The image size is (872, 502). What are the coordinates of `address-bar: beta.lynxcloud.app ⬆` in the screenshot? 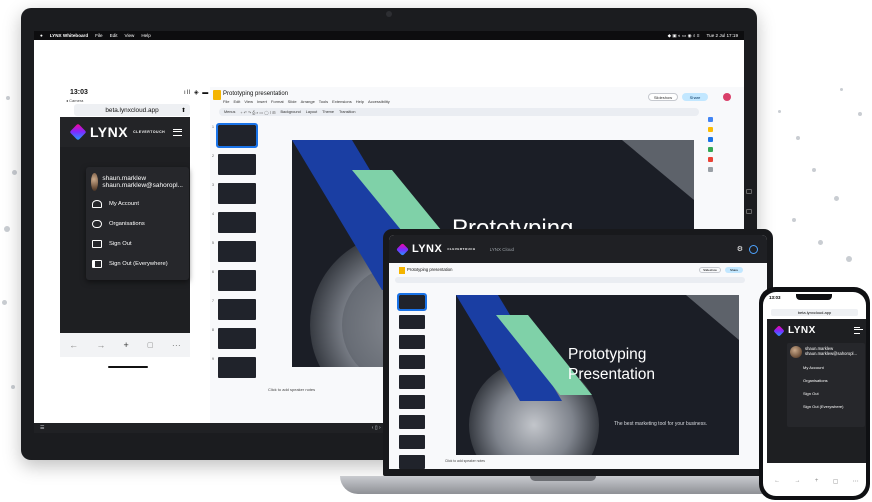 It's located at (132, 110).